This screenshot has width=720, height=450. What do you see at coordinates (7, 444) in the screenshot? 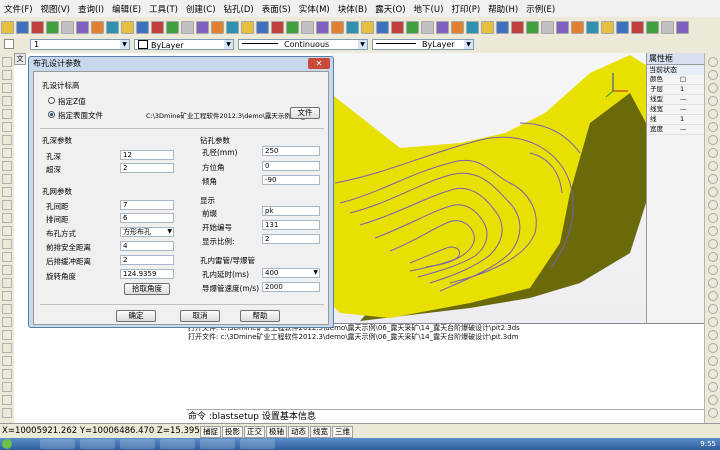
I see `start-button-icon` at bounding box center [7, 444].